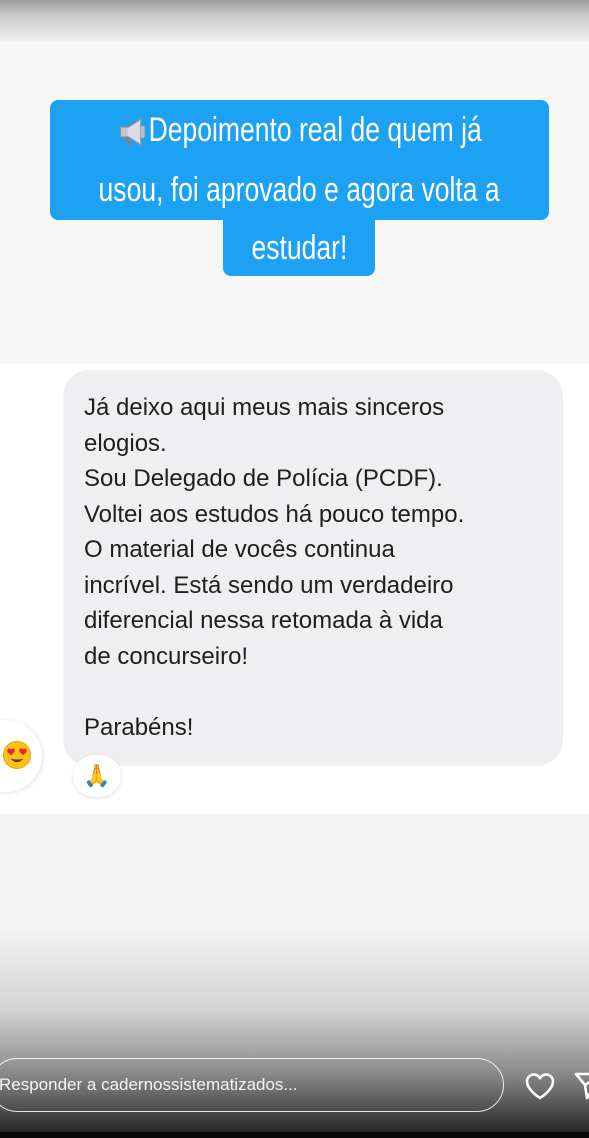  Describe the element at coordinates (294, 21) in the screenshot. I see `top-gradient` at that location.